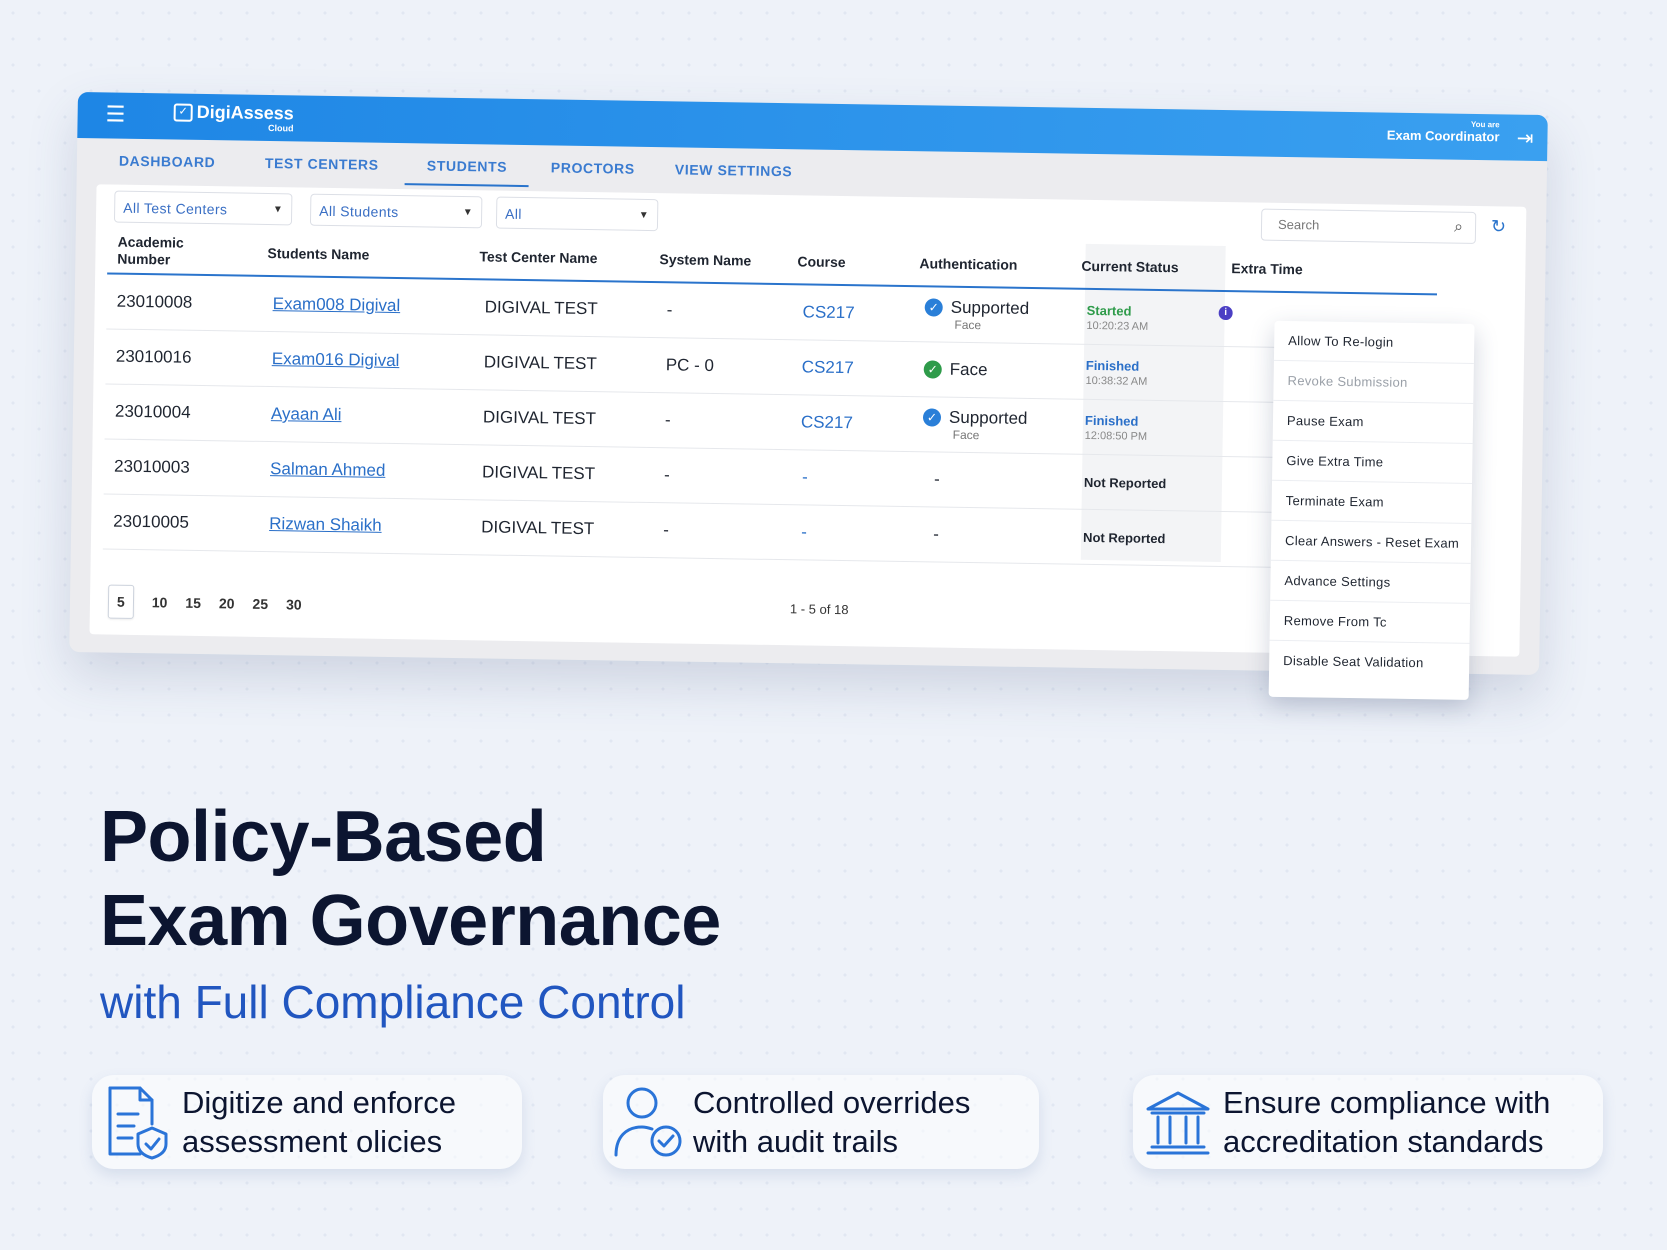 Image resolution: width=1667 pixels, height=1250 pixels. I want to click on page-size-option: 10, so click(160, 602).